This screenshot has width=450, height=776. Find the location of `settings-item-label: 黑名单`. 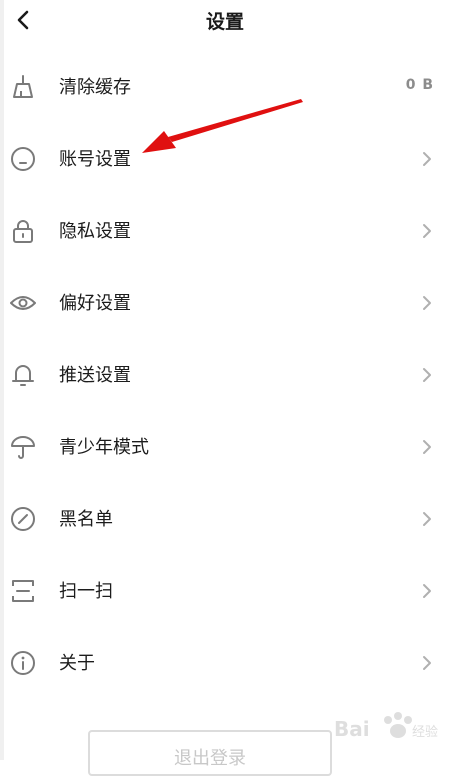

settings-item-label: 黑名单 is located at coordinates (86, 519).